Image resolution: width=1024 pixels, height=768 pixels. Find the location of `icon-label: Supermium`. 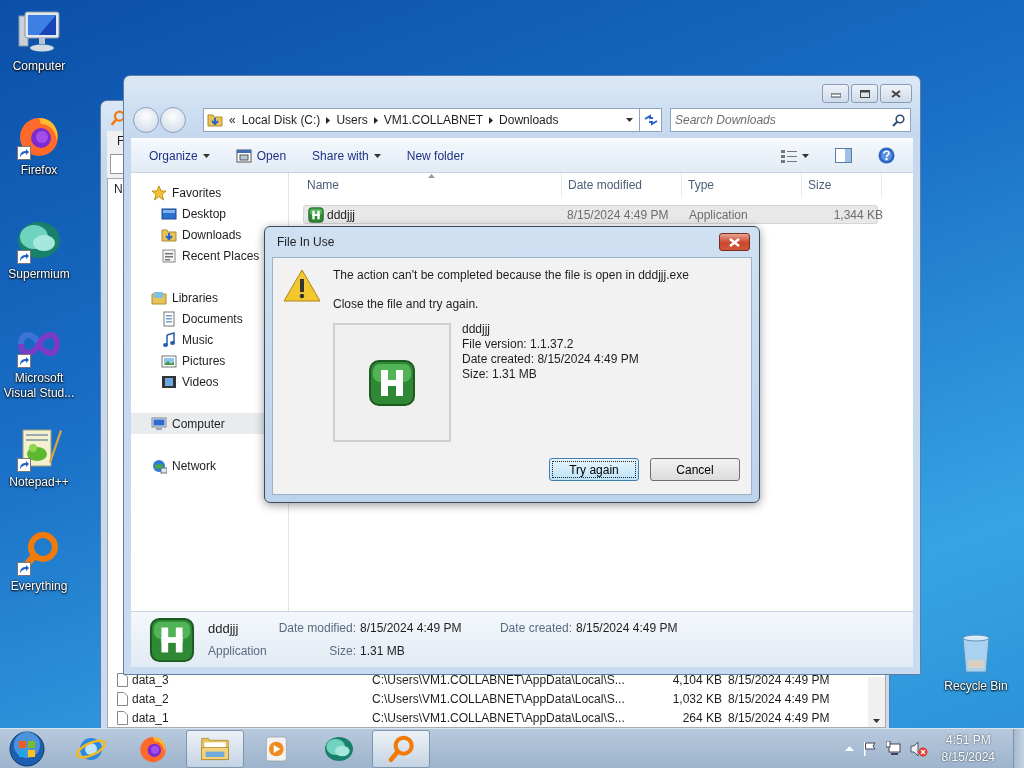

icon-label: Supermium is located at coordinates (39, 274).